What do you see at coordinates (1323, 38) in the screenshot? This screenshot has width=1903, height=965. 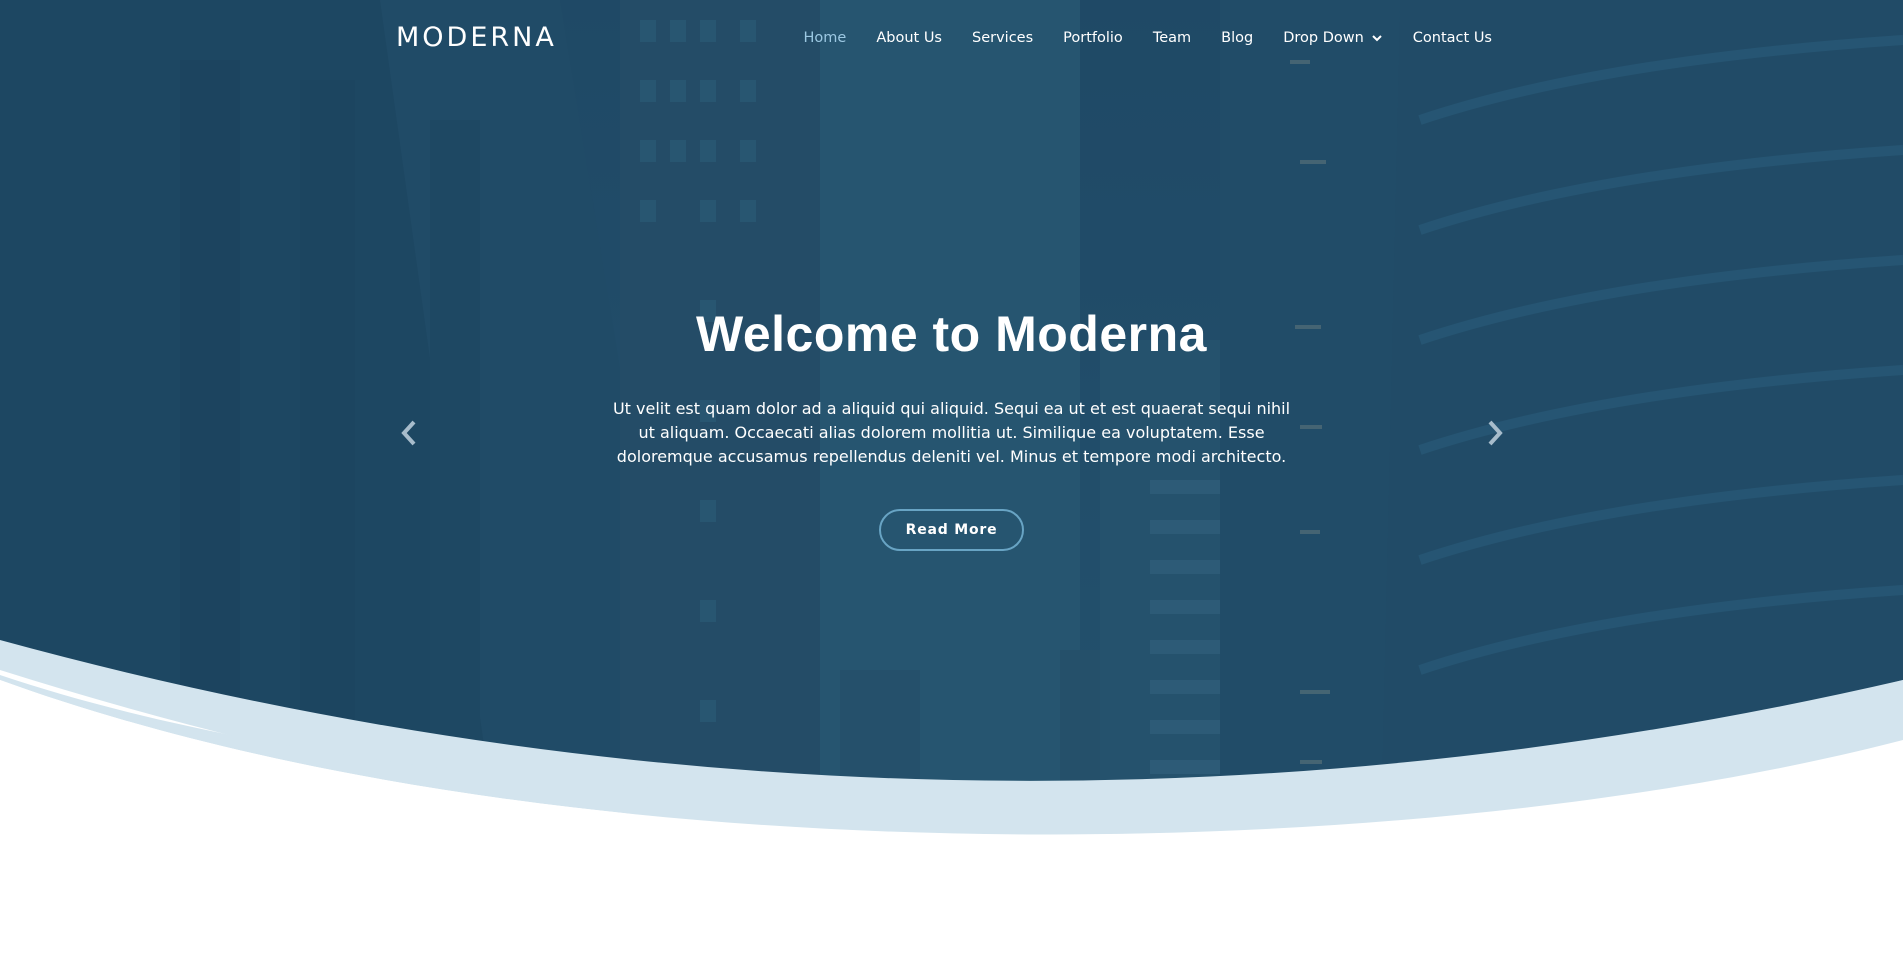 I see `nav-drop-down-label: Drop Down` at bounding box center [1323, 38].